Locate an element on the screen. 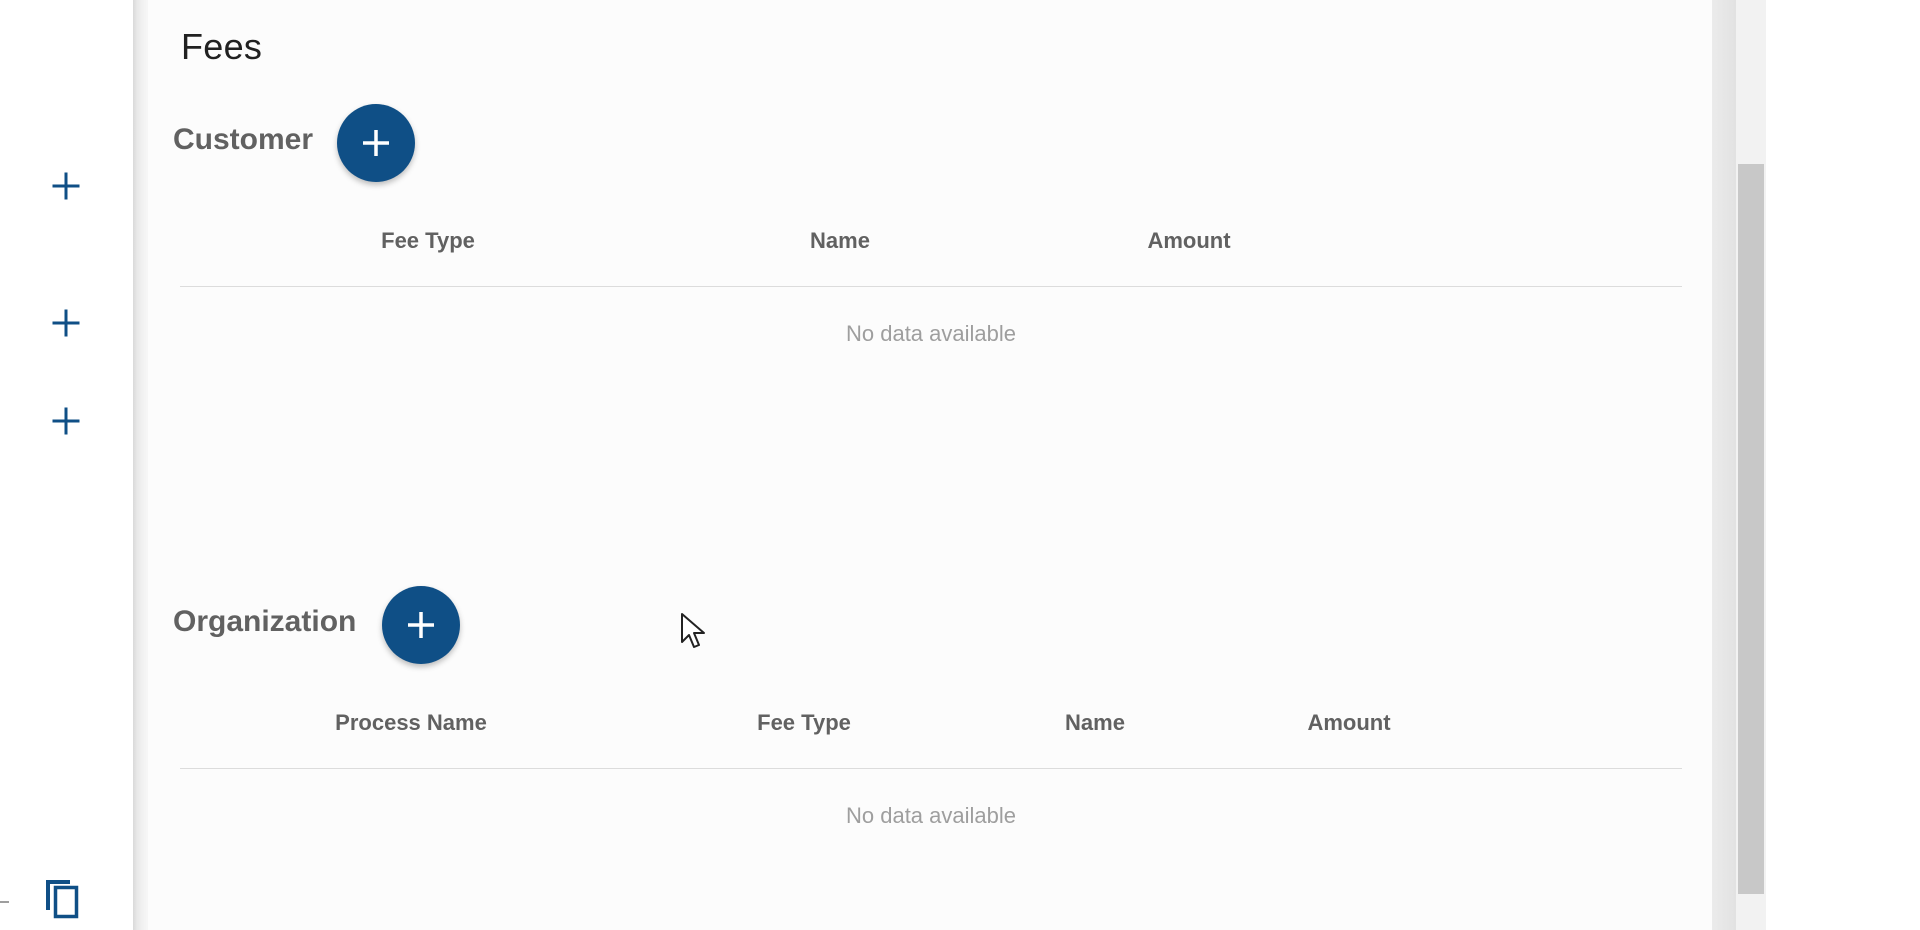  divider is located at coordinates (4, 902).